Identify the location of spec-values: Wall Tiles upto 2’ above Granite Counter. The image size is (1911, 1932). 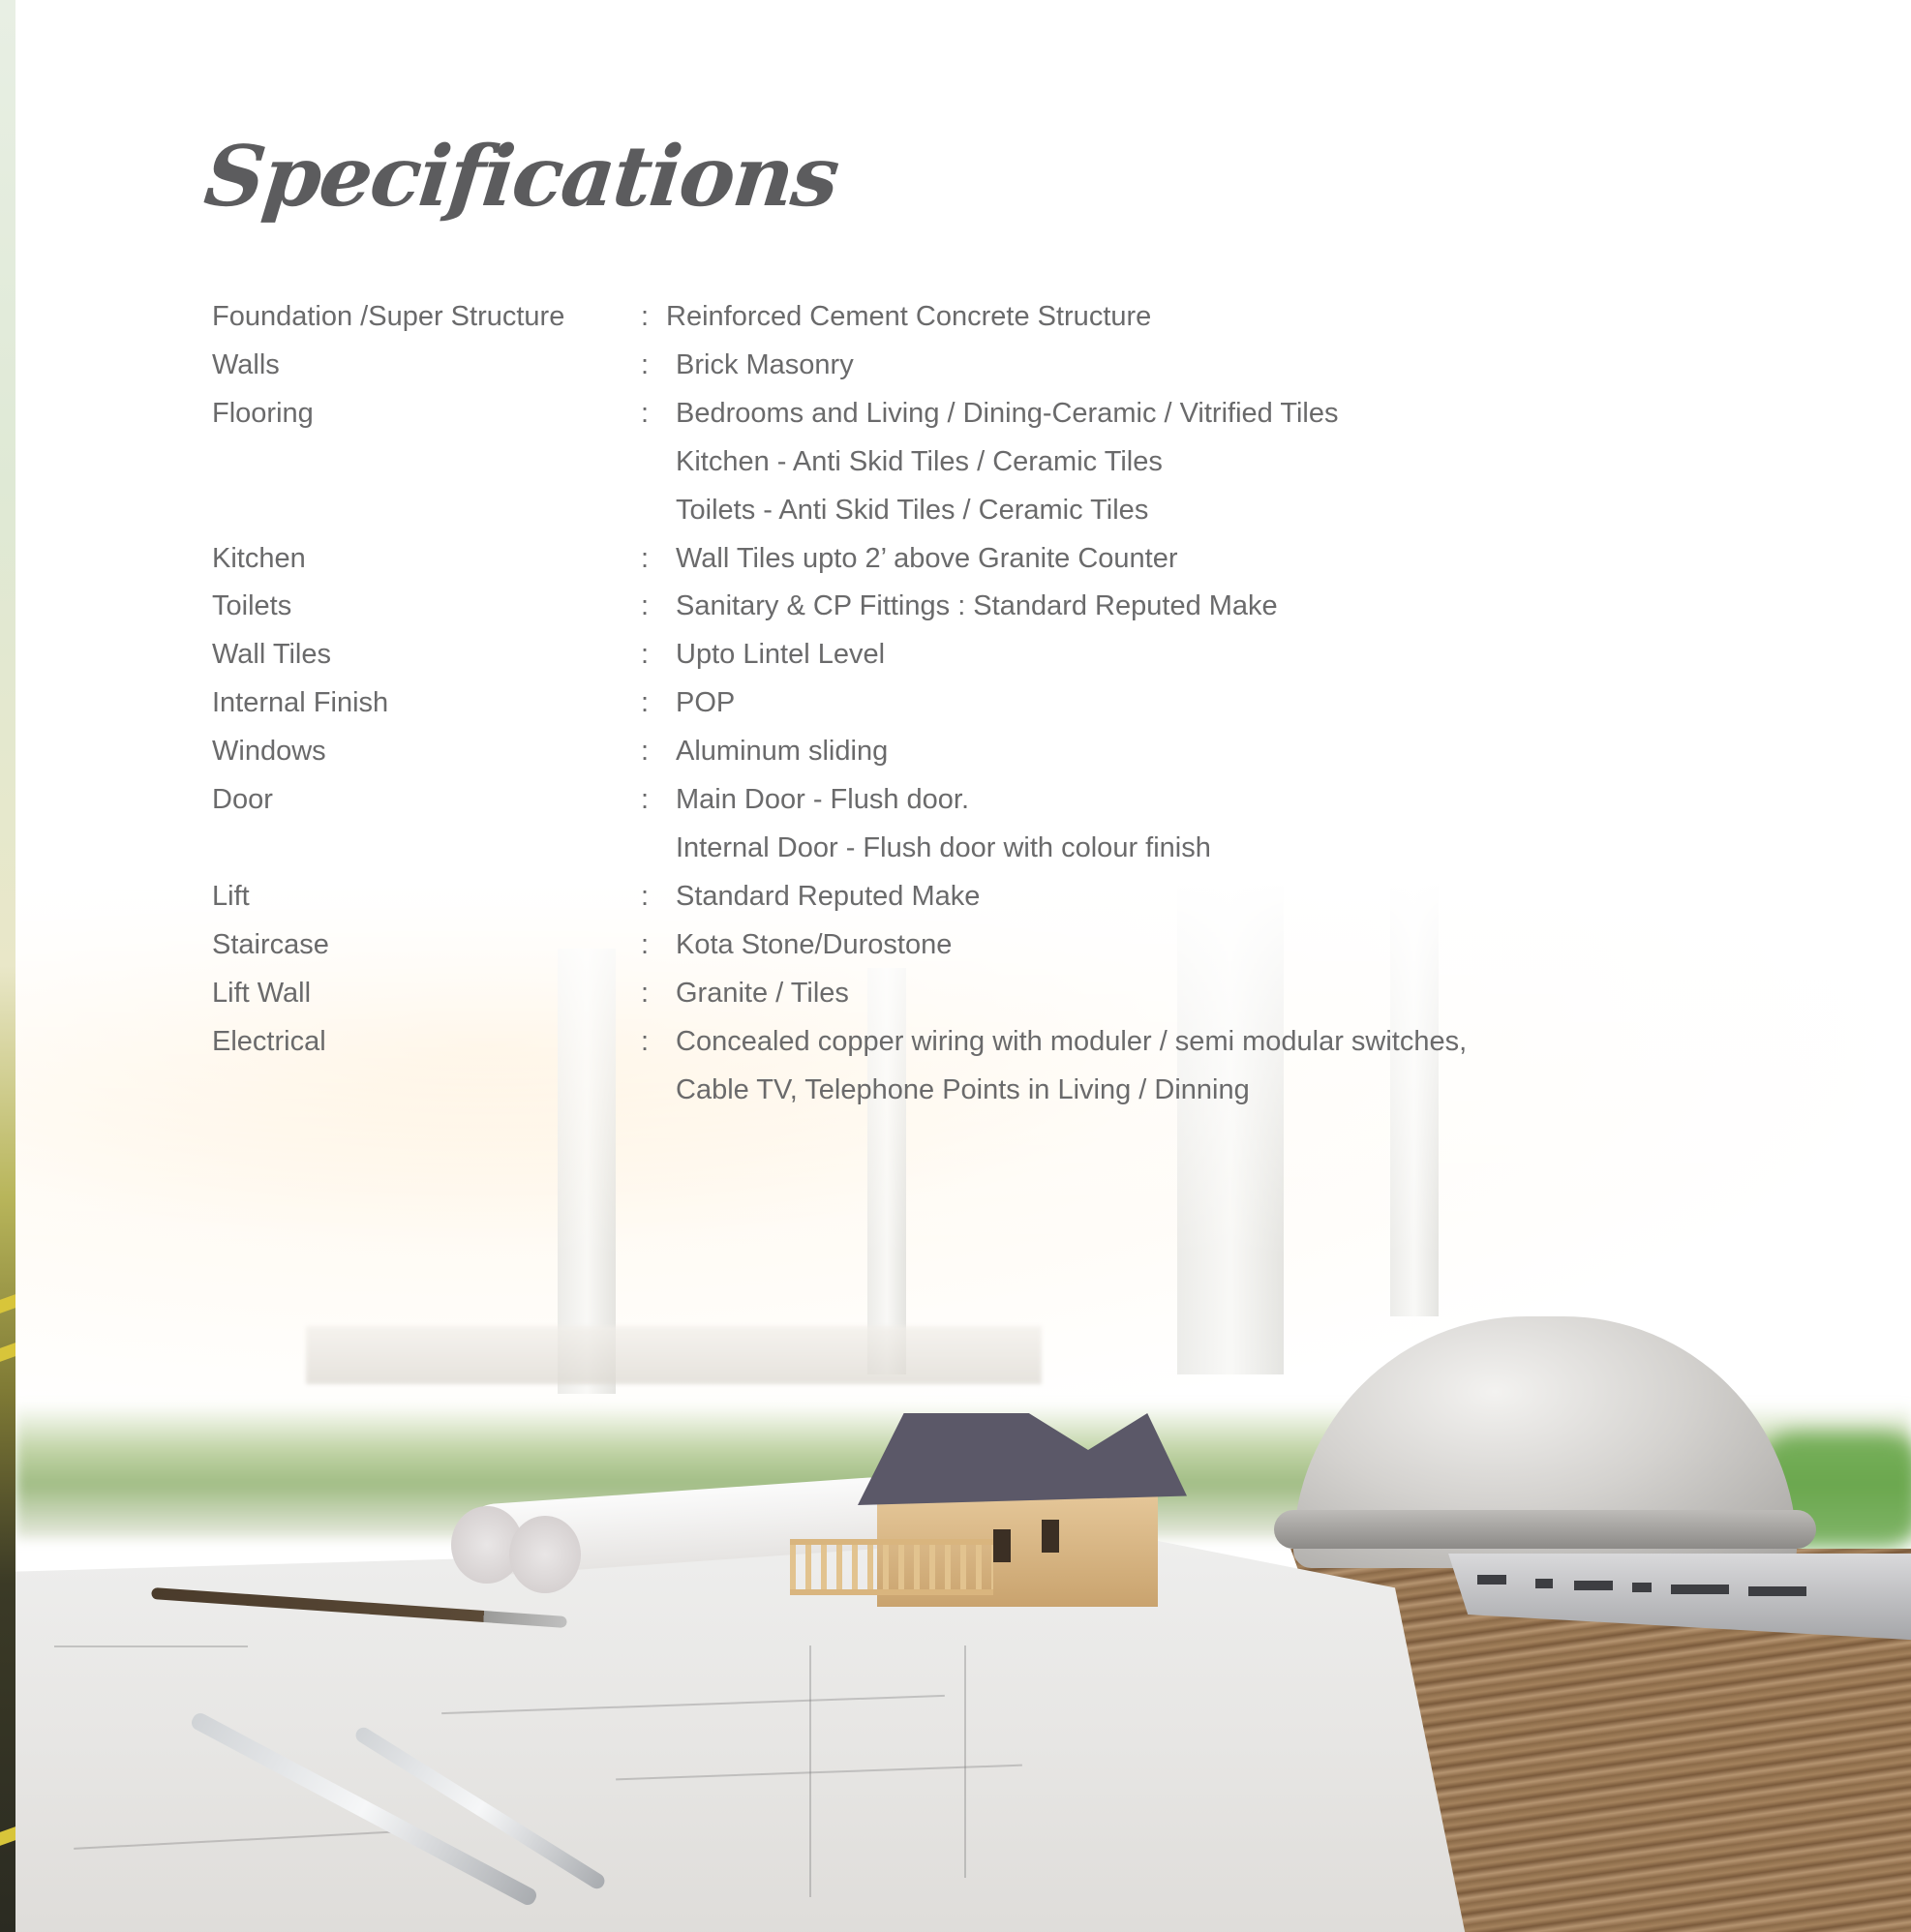
(922, 559).